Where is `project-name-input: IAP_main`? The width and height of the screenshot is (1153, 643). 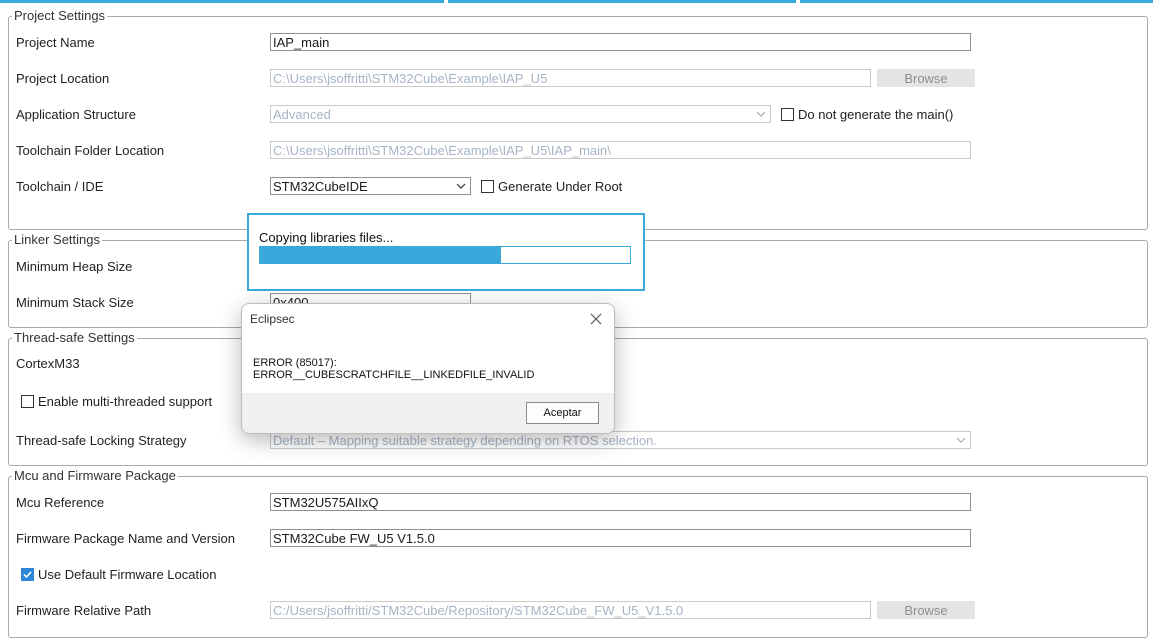 project-name-input: IAP_main is located at coordinates (620, 42).